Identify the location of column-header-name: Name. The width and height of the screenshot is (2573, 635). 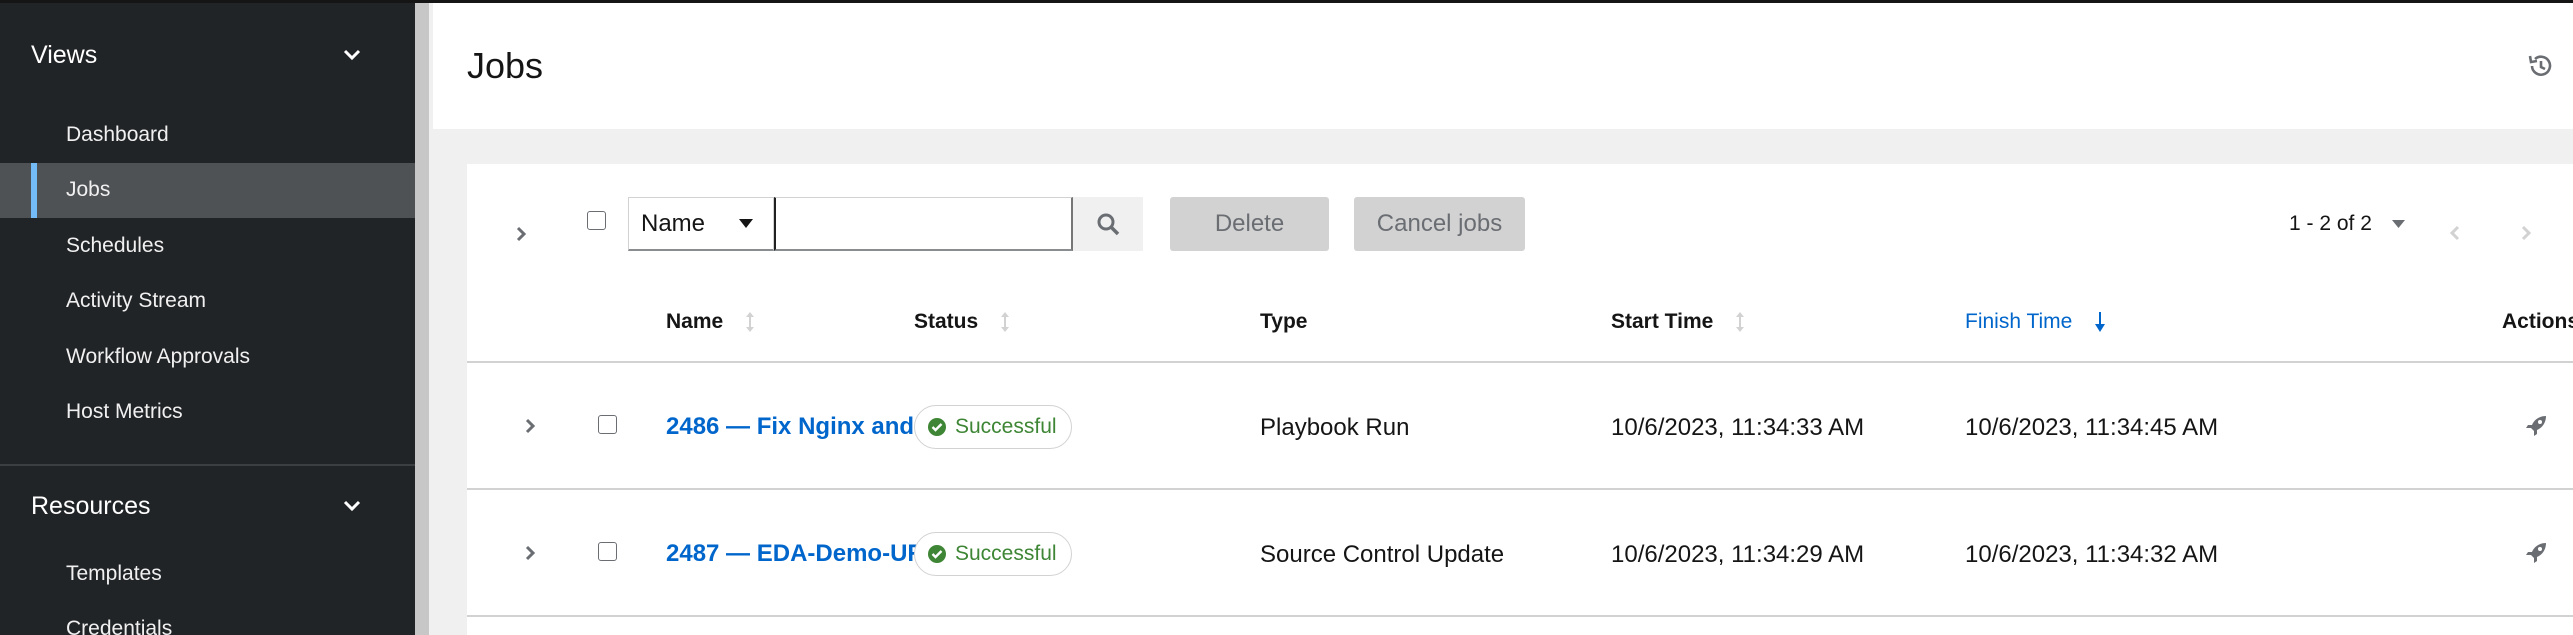
(710, 322).